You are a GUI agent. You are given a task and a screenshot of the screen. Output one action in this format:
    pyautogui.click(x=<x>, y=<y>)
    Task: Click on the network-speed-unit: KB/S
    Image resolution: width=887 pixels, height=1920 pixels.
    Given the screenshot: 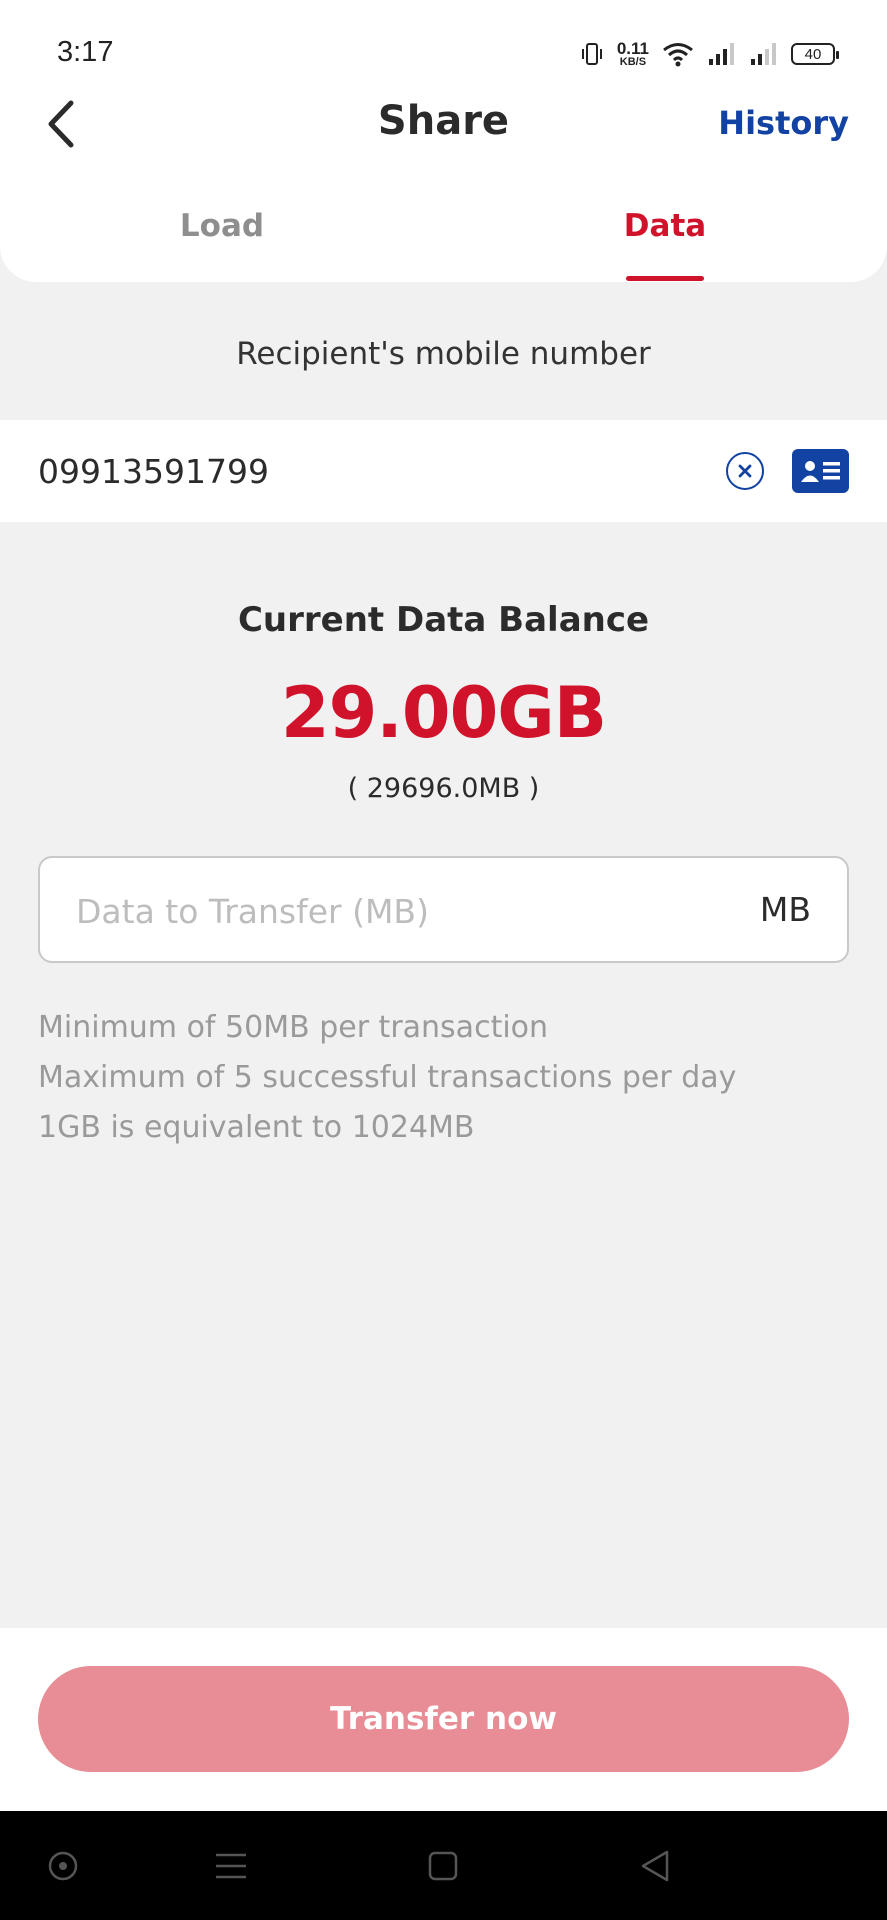 What is the action you would take?
    pyautogui.click(x=633, y=62)
    